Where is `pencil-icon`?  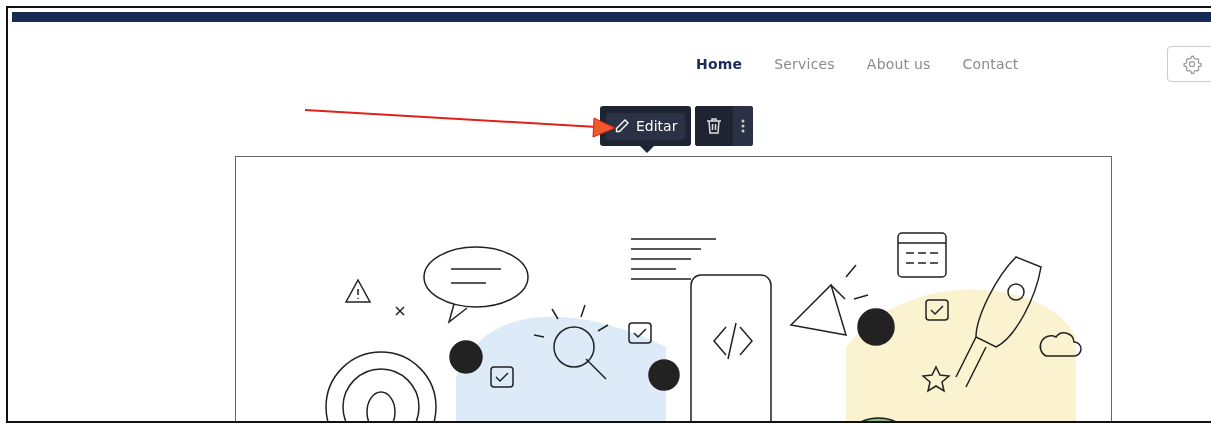 pencil-icon is located at coordinates (622, 126).